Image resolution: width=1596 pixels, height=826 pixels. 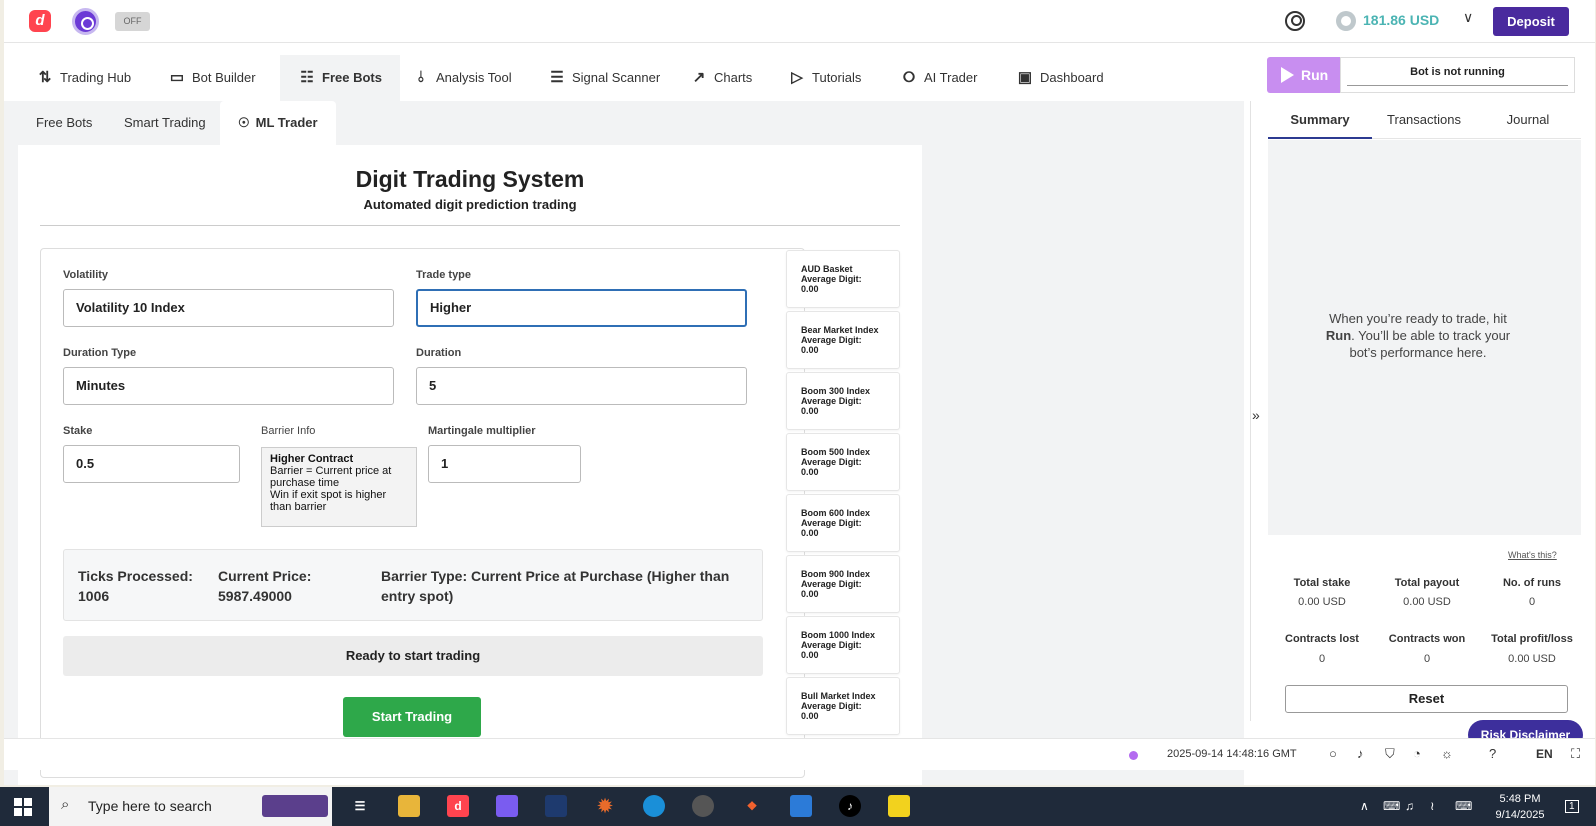 What do you see at coordinates (462, 78) in the screenshot?
I see `tab-analysis-tool: ⫰ Analysis Tool` at bounding box center [462, 78].